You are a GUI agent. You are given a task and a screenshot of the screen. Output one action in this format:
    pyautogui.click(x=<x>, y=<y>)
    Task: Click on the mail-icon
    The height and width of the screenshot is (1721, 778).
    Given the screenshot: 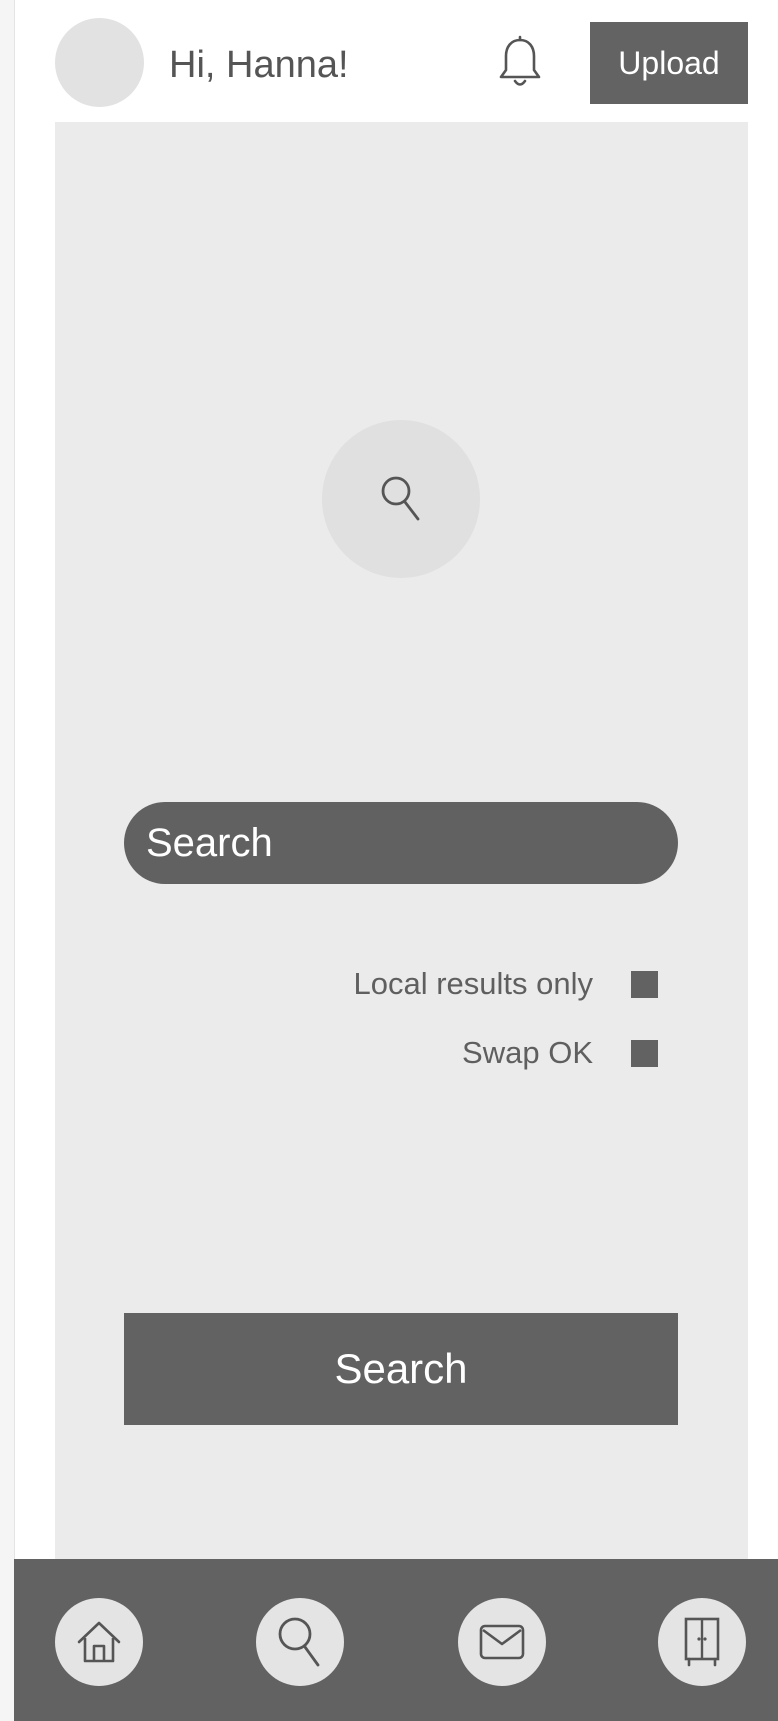 What is the action you would take?
    pyautogui.click(x=502, y=1642)
    